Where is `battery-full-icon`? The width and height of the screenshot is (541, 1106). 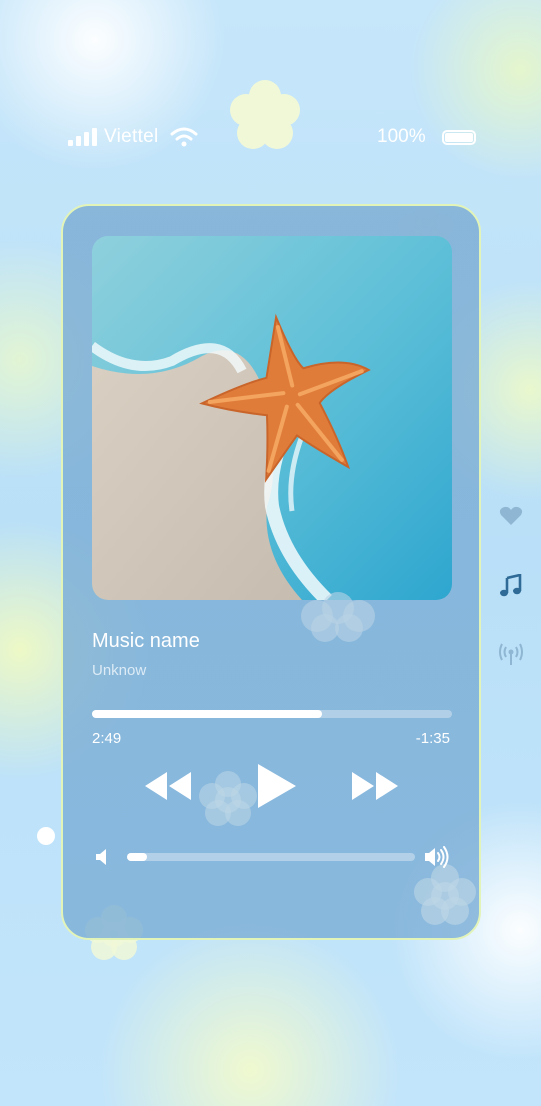
battery-full-icon is located at coordinates (459, 137).